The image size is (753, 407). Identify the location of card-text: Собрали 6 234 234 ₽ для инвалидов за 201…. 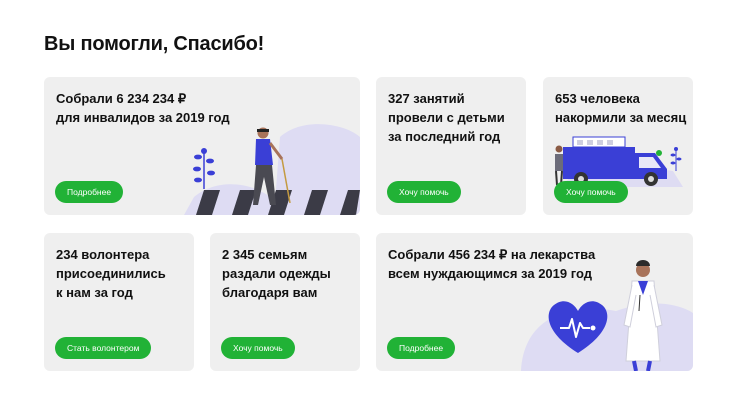
(143, 108).